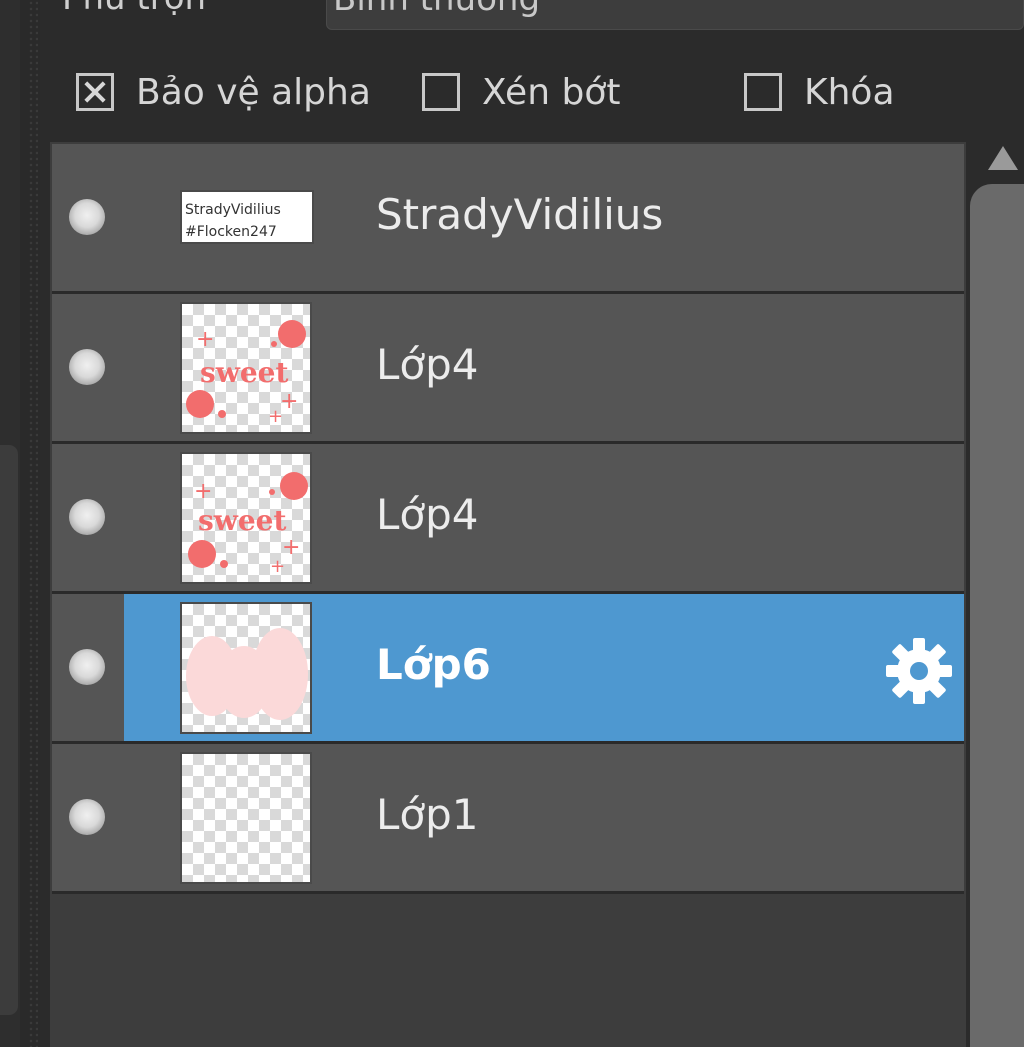  I want to click on layer-options: Bảo vệ alpha Xén bớt Khóa, so click(532, 93).